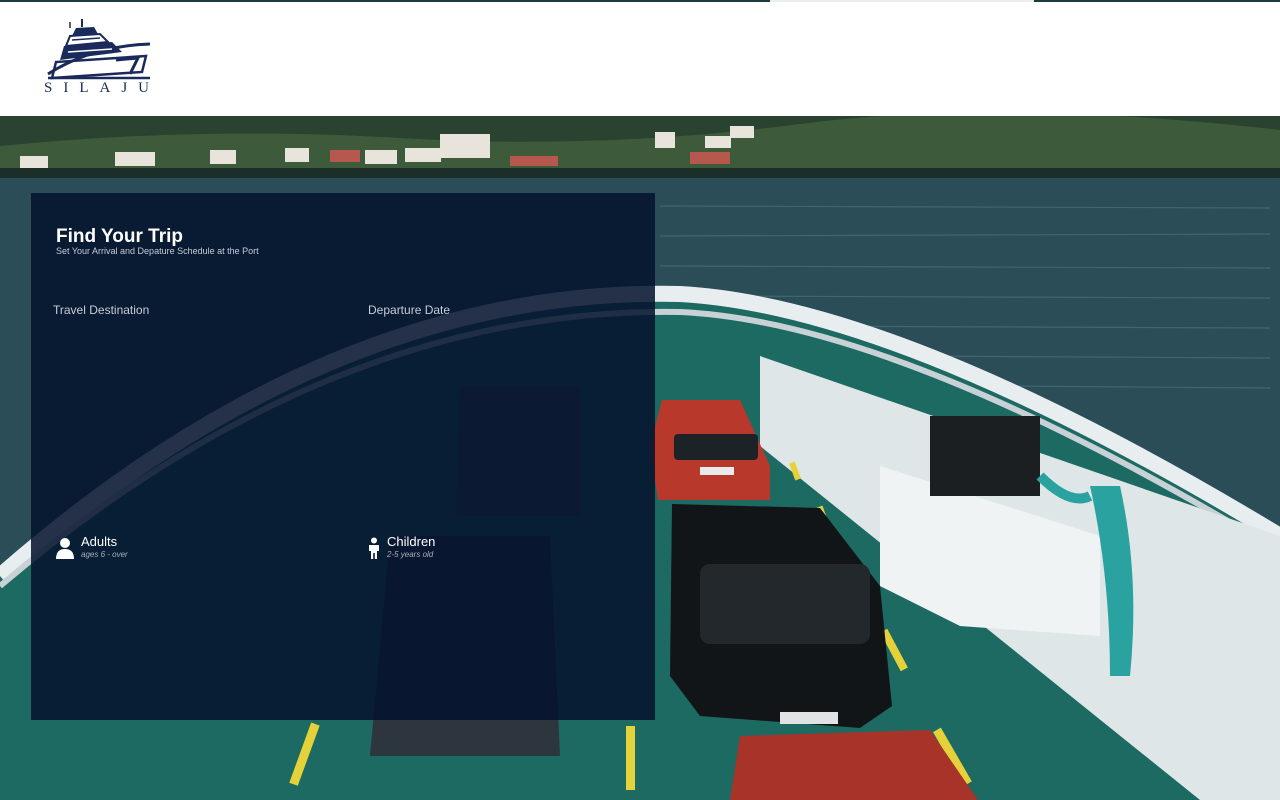 The height and width of the screenshot is (800, 1280). I want to click on brand-logo: SILAJU, so click(98, 59).